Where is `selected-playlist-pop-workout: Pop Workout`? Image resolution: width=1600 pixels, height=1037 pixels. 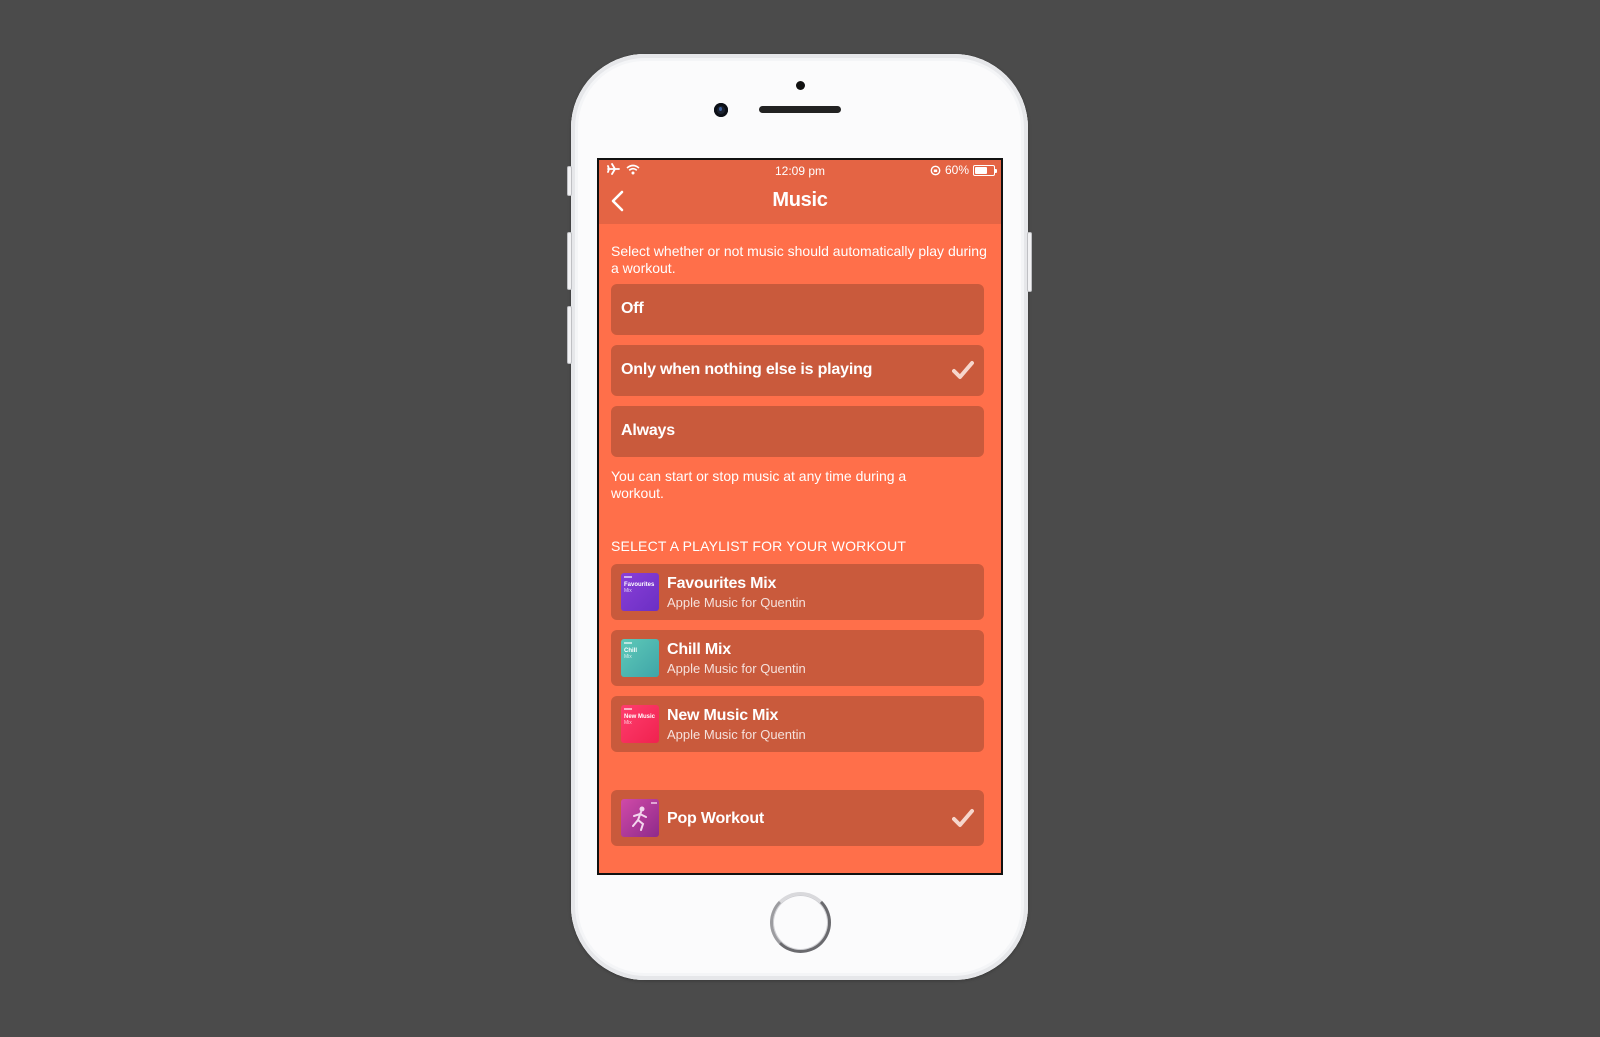
selected-playlist-pop-workout: Pop Workout is located at coordinates (797, 818).